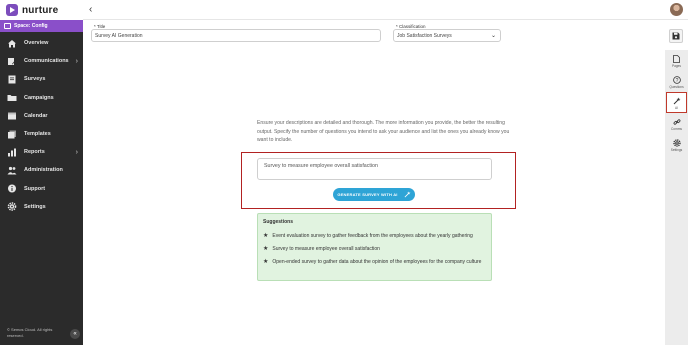 The width and height of the screenshot is (688, 345). Describe the element at coordinates (676, 58) in the screenshot. I see `page-icon` at that location.